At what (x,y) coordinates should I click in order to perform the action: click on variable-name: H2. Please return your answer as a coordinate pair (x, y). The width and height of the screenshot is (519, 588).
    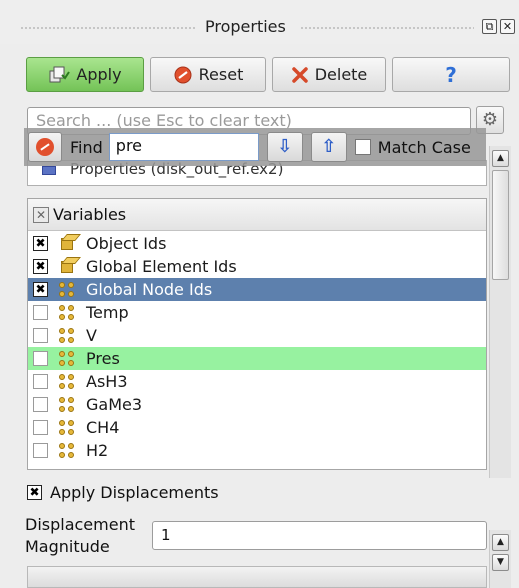
    Looking at the image, I should click on (97, 450).